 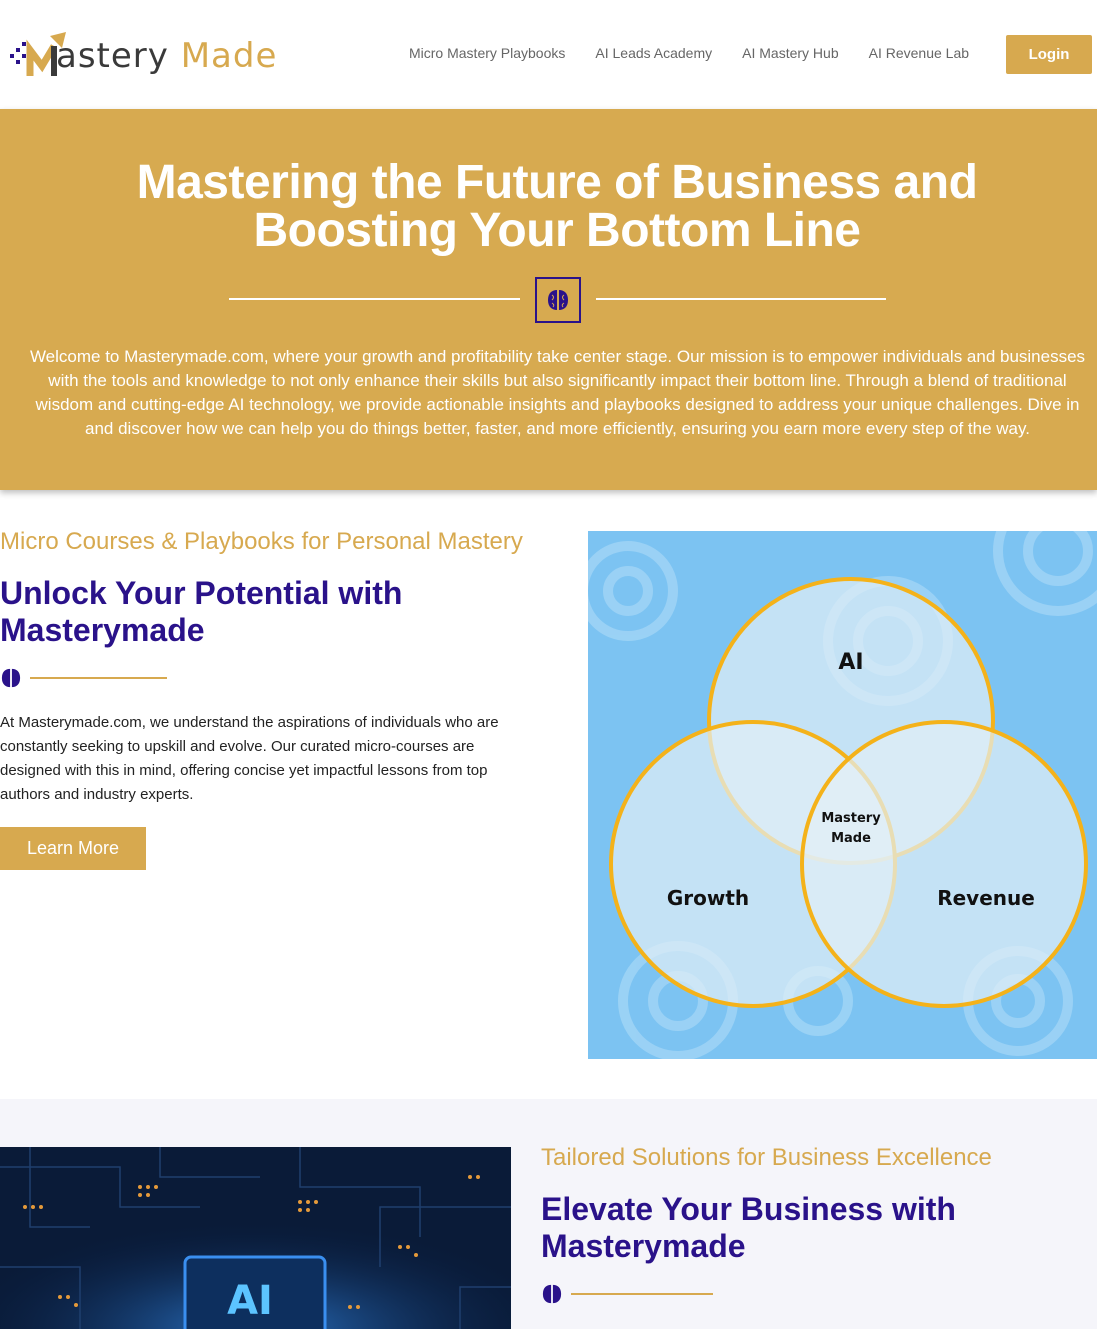 I want to click on hero-title-line-2: Boosting Your Bottom Line, so click(x=557, y=230).